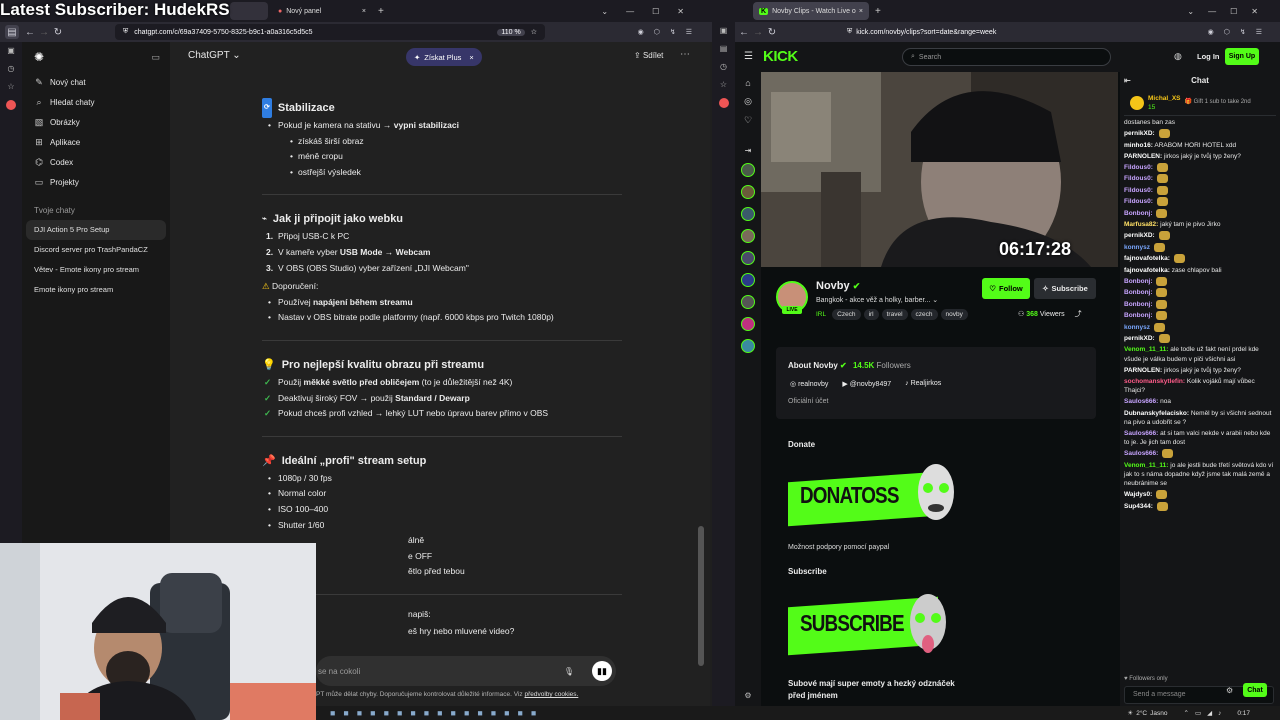 This screenshot has height=720, width=1280. Describe the element at coordinates (846, 314) in the screenshot. I see `tag: Czech` at that location.